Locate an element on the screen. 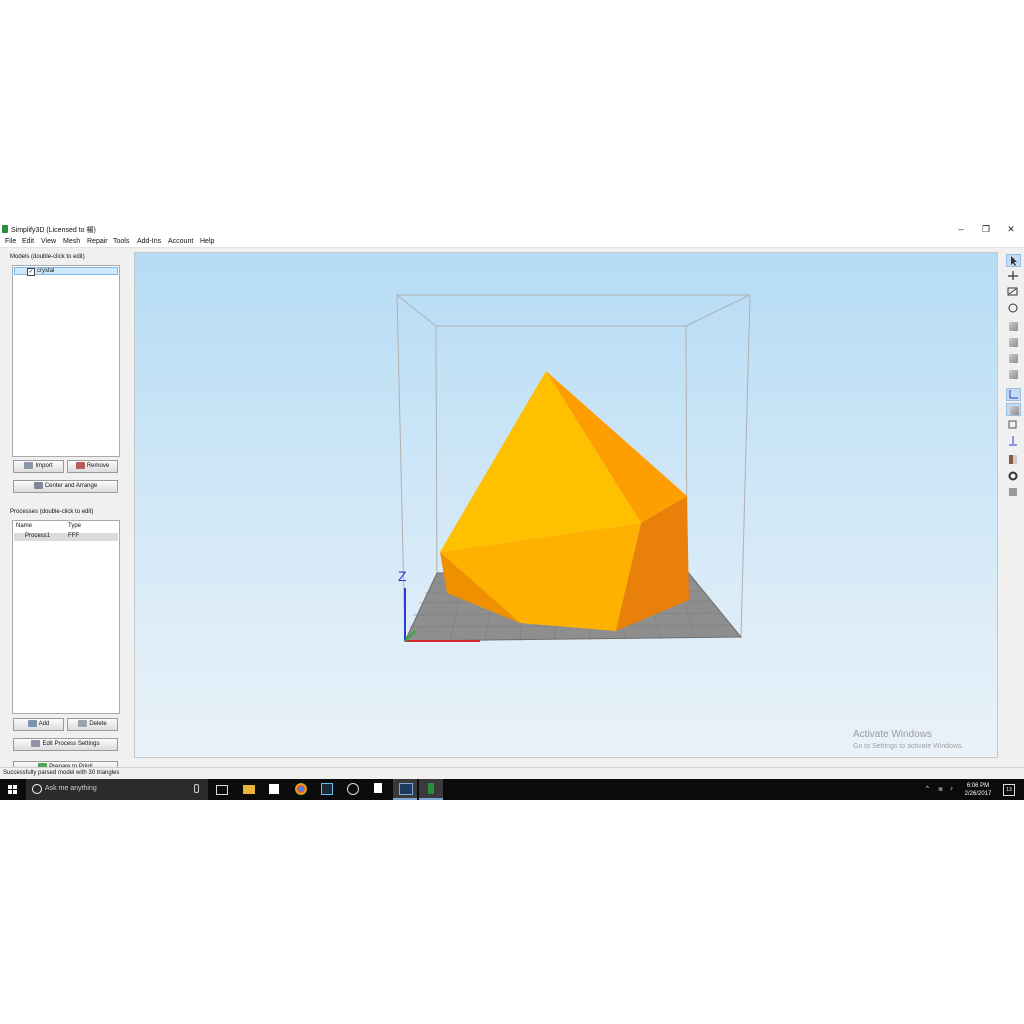 Image resolution: width=1024 pixels, height=1024 pixels. process-row: Process1 FFF is located at coordinates (66, 537).